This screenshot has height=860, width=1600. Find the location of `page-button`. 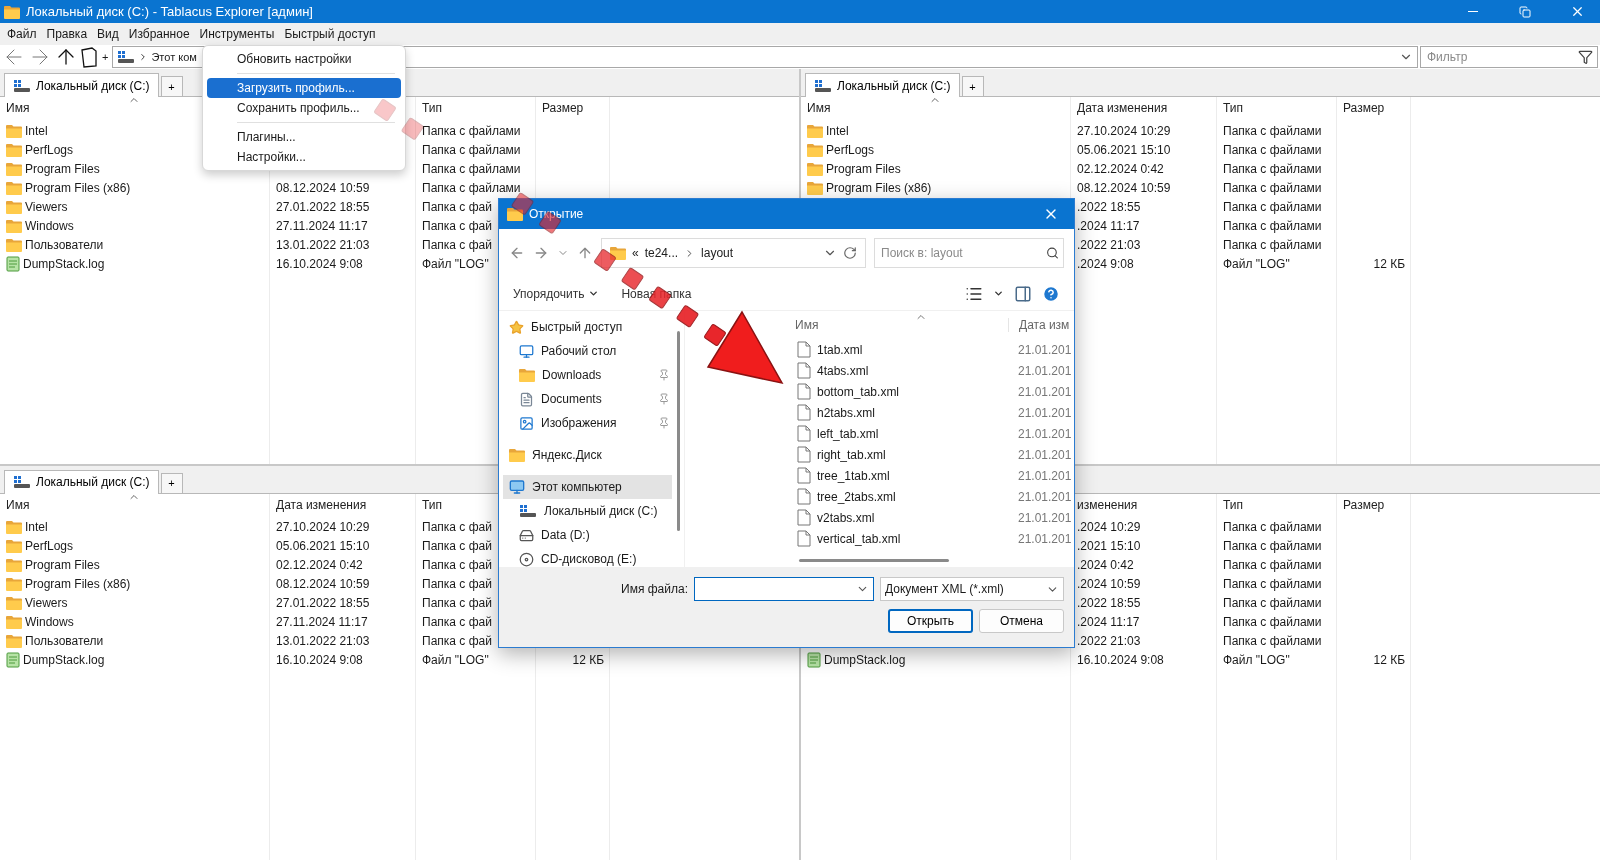

page-button is located at coordinates (89, 57).